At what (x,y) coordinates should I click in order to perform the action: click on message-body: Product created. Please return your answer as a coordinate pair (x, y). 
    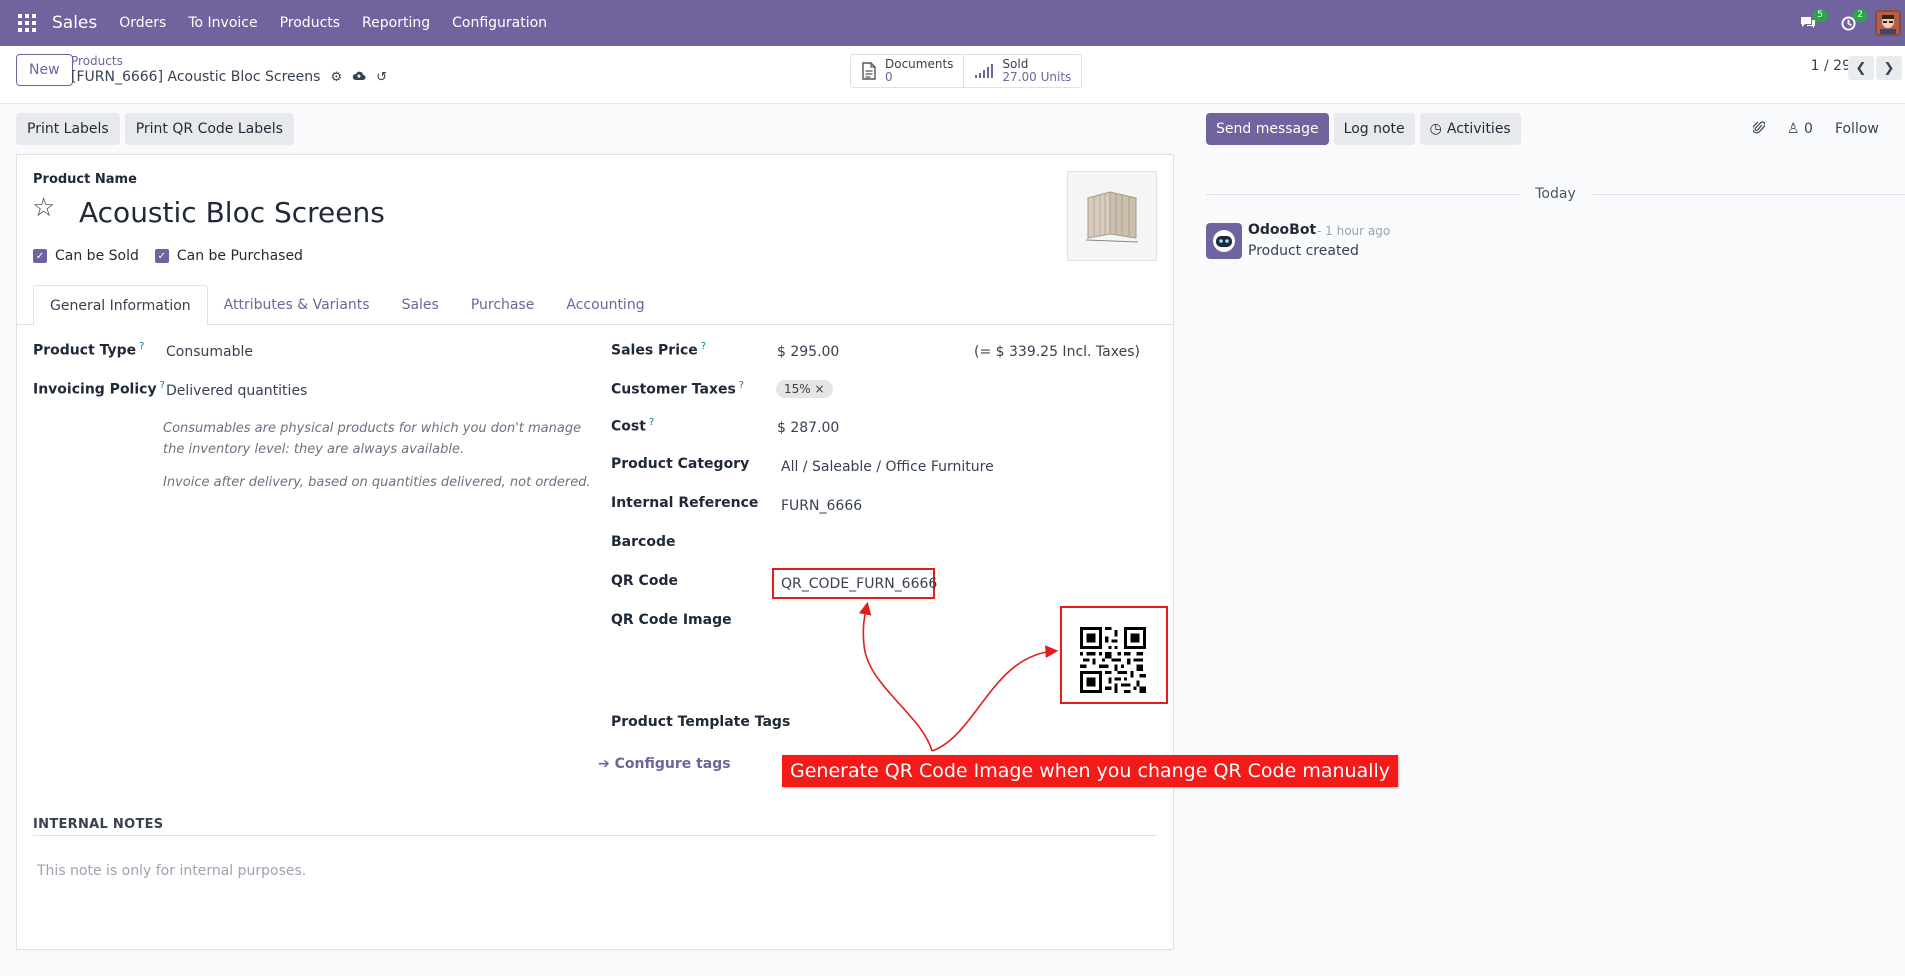
    Looking at the image, I should click on (1303, 251).